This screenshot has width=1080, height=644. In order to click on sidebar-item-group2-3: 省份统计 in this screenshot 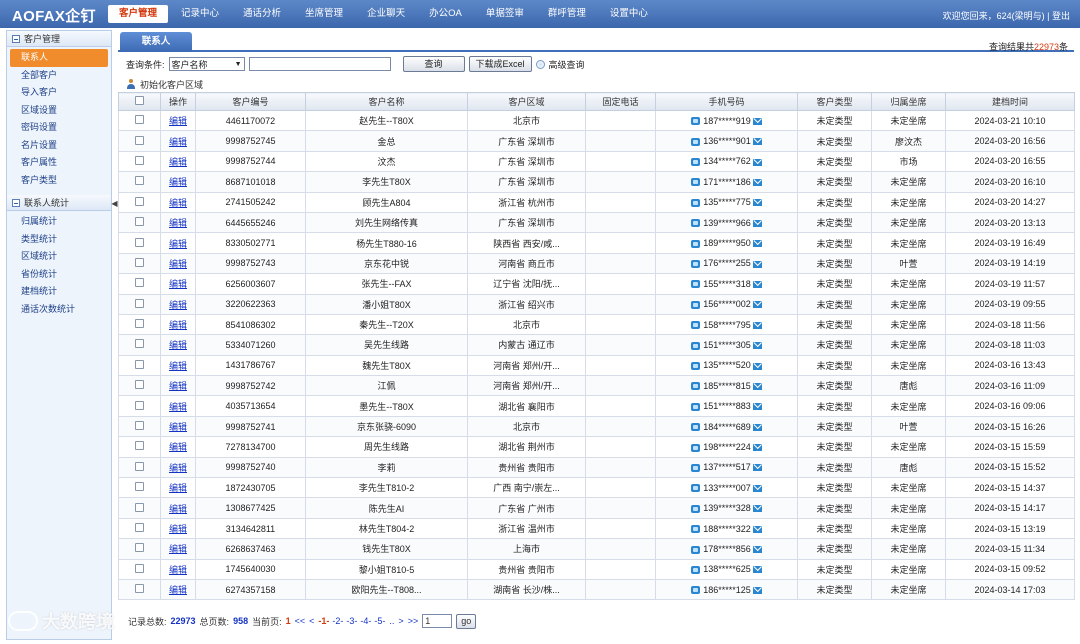, I will do `click(59, 275)`.